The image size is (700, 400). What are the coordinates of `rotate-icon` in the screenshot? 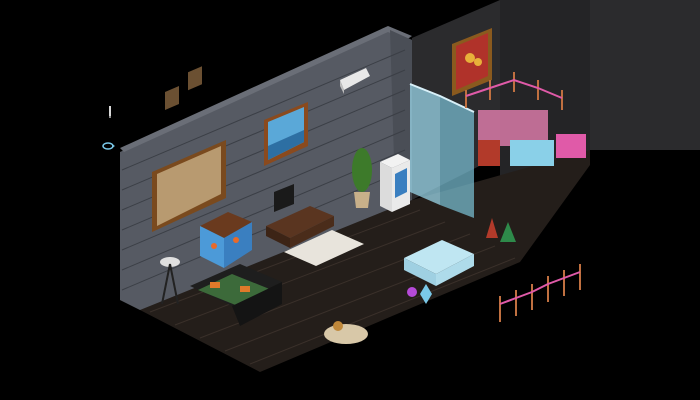 It's located at (108, 146).